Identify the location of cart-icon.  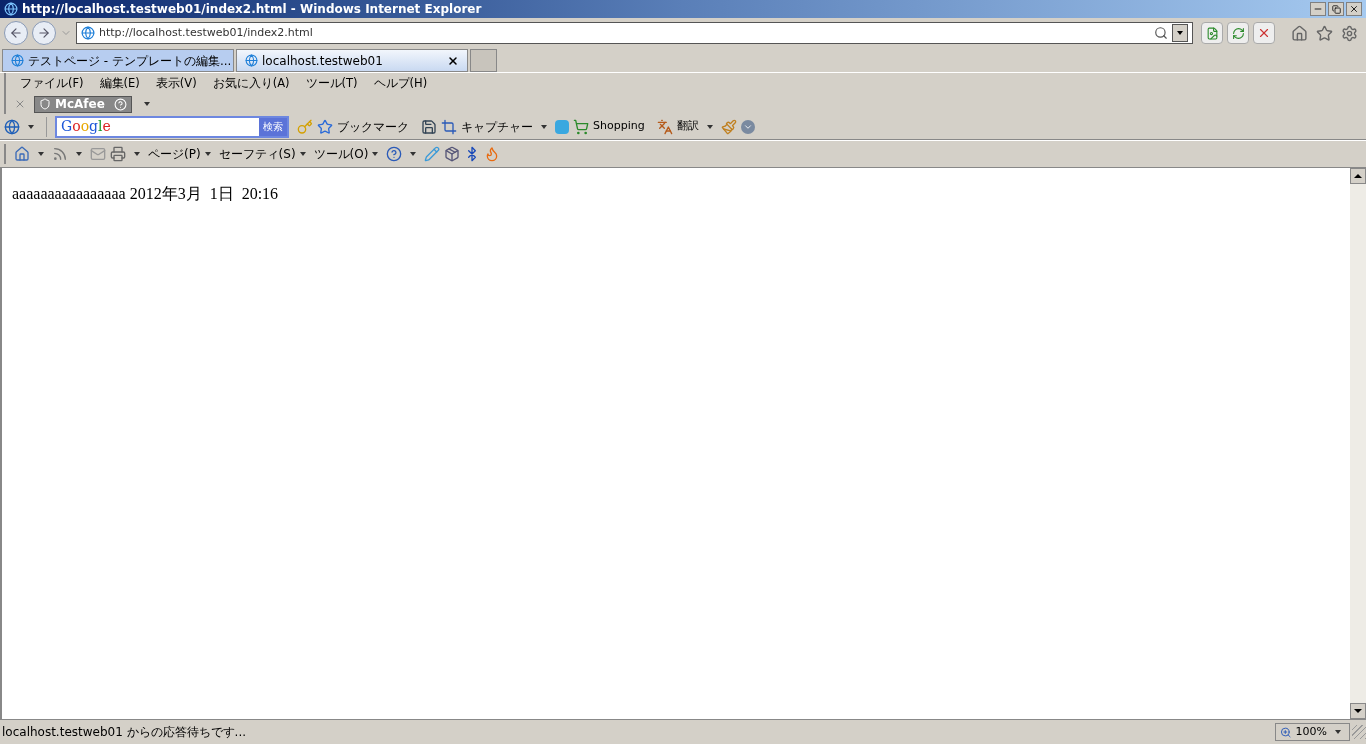
(581, 126).